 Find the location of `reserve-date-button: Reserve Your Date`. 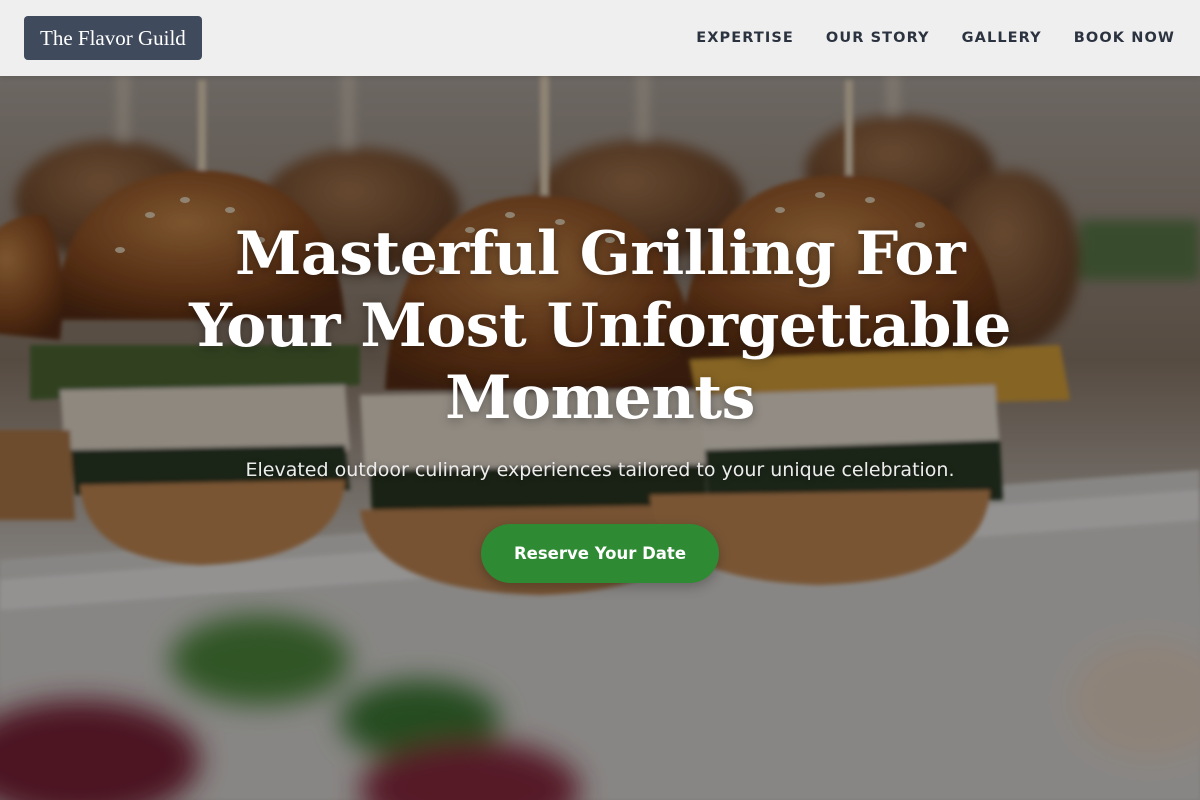

reserve-date-button: Reserve Your Date is located at coordinates (600, 553).